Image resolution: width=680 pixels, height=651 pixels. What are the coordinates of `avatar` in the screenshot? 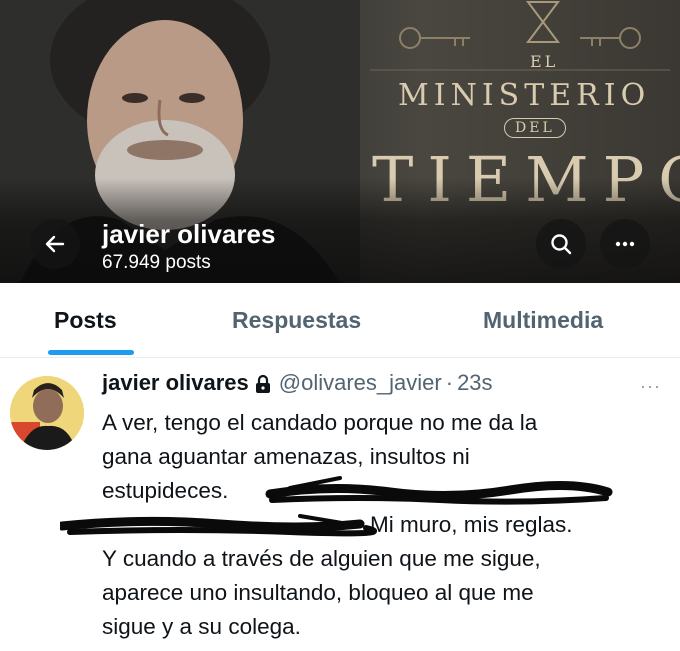 It's located at (47, 413).